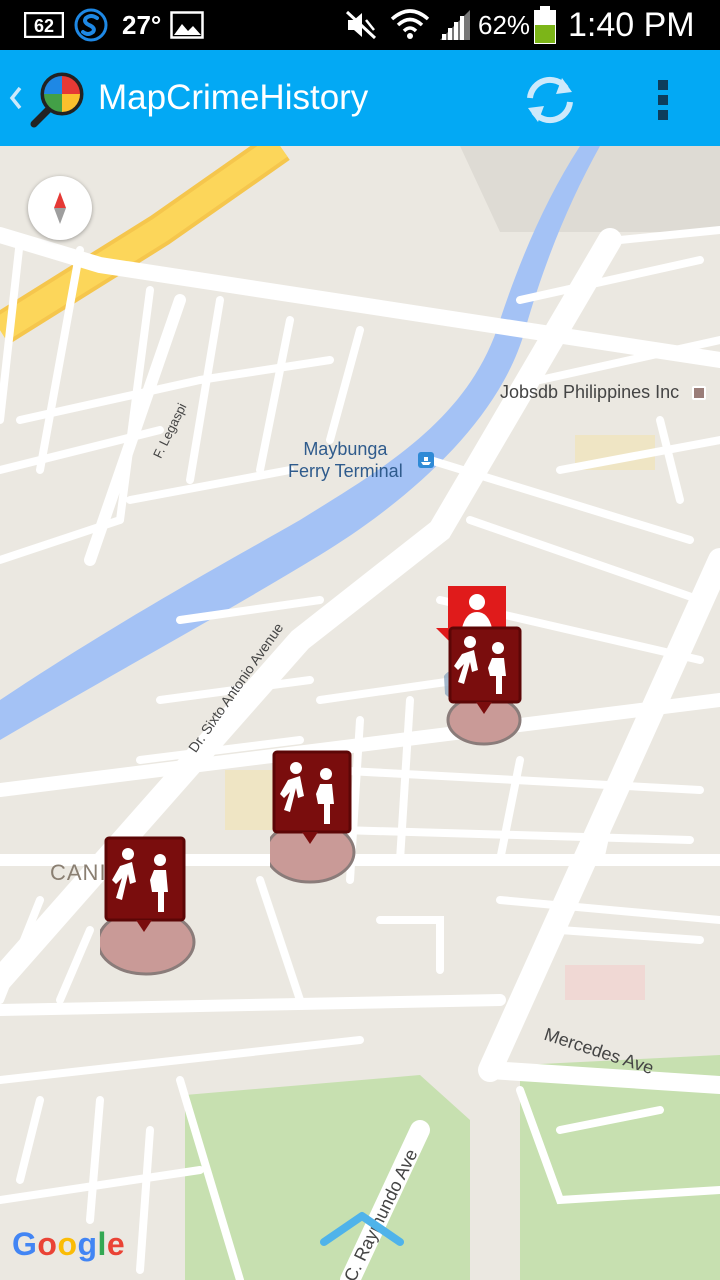 This screenshot has width=720, height=1280. What do you see at coordinates (116, 1244) in the screenshot?
I see `google-logo-e: e` at bounding box center [116, 1244].